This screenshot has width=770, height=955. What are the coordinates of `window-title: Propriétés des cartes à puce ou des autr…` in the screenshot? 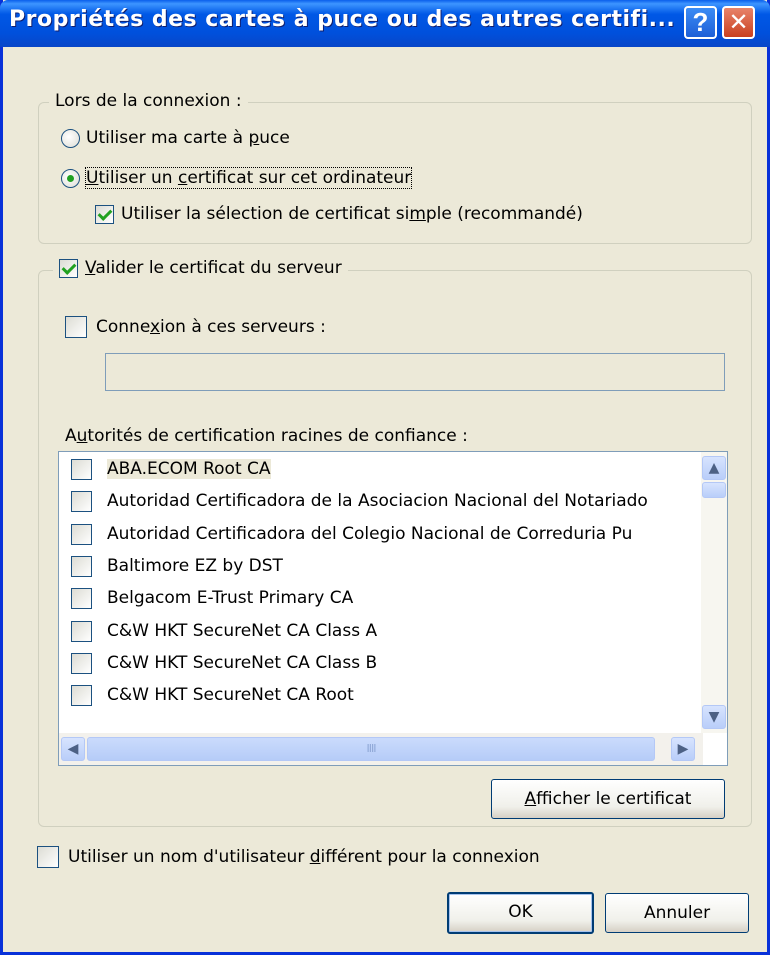 It's located at (342, 19).